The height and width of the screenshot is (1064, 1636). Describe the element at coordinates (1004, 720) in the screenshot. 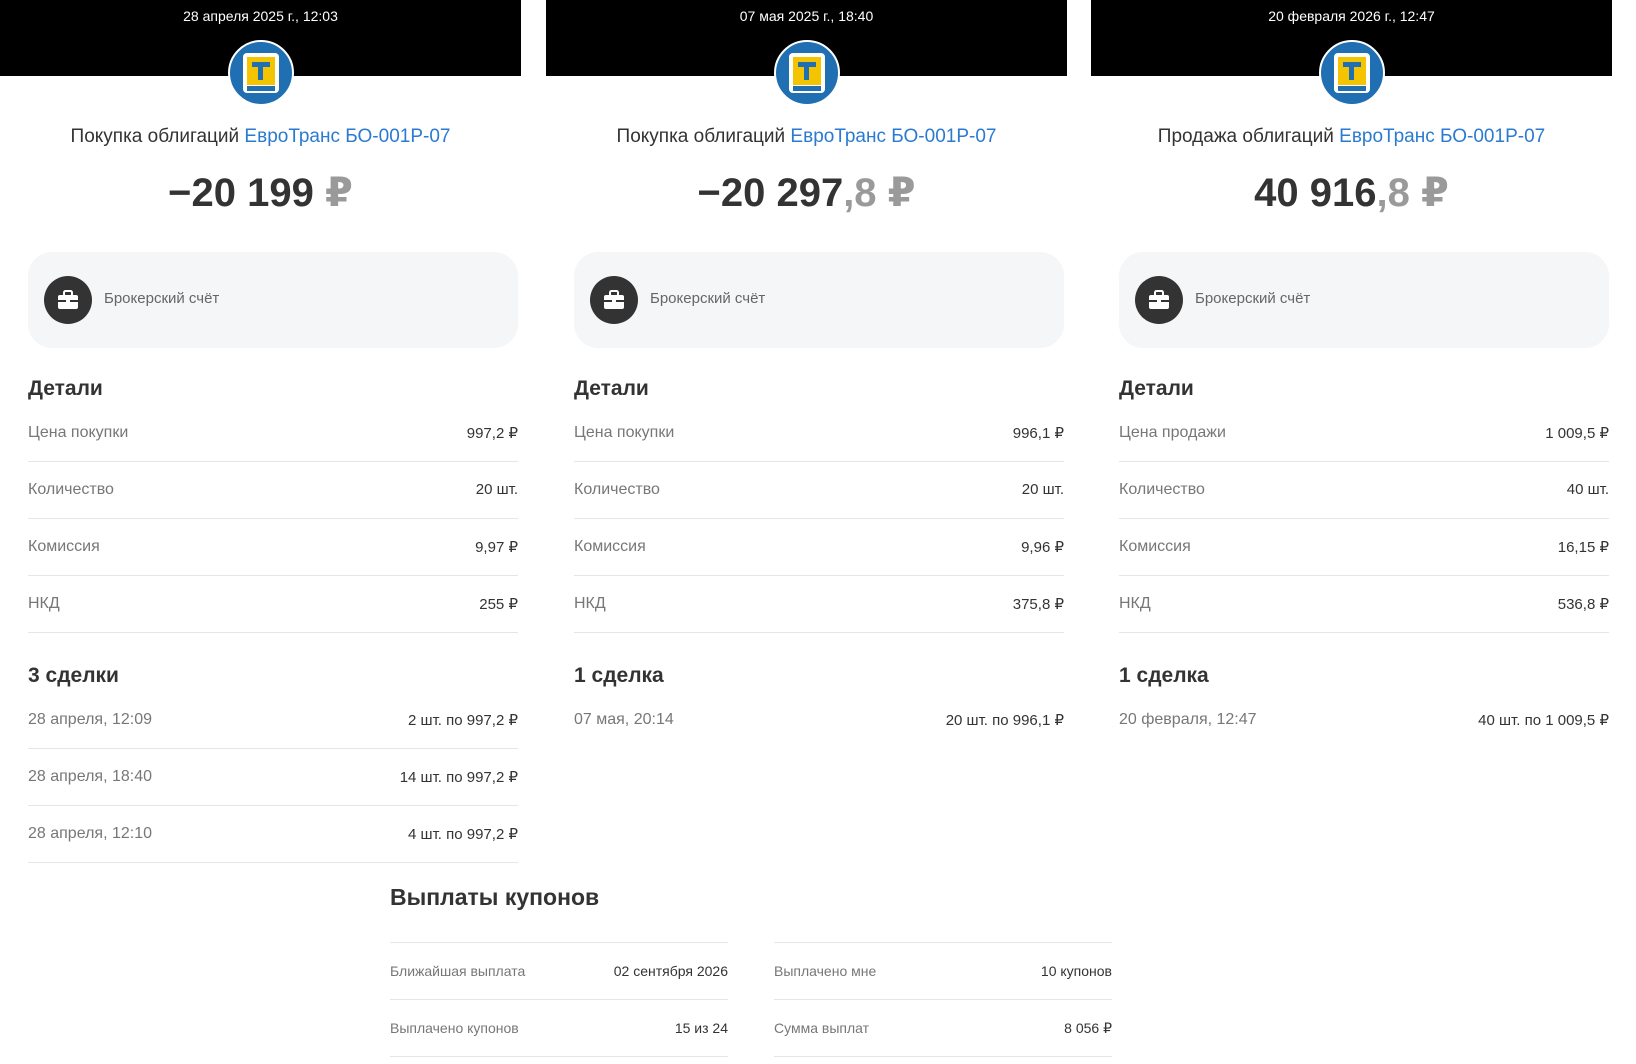

I see `deal-value: 20 шт. по 996,1 ₽` at that location.